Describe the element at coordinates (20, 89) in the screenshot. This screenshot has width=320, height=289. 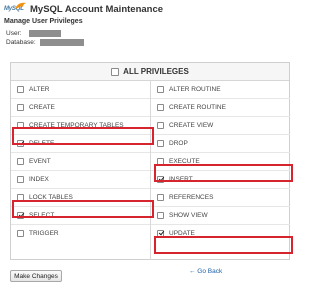
I see `checkbox-alter` at that location.